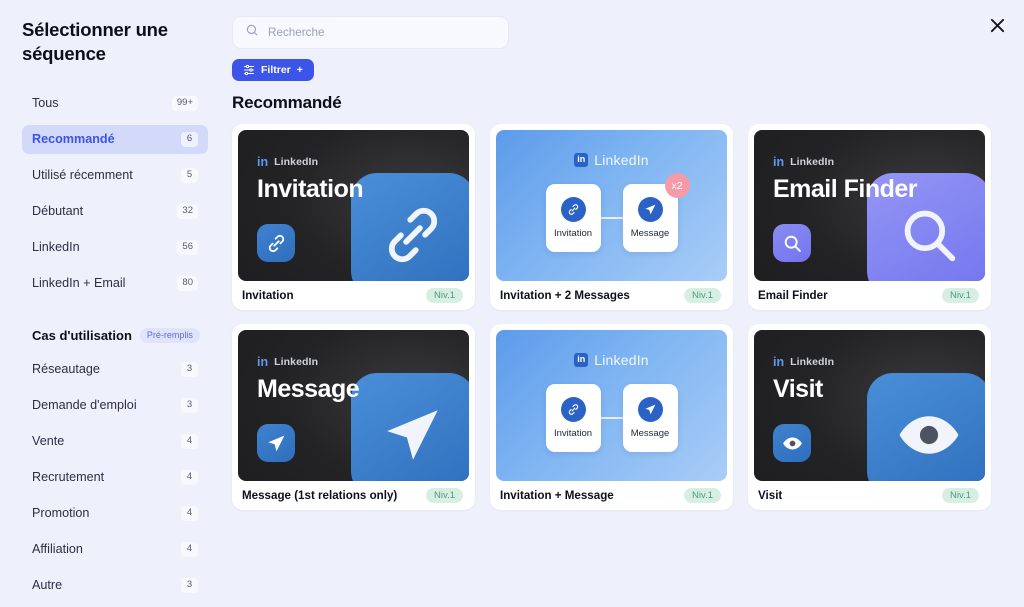 The image size is (1024, 607). I want to click on sequence-card-footer: Visit Niv.1, so click(869, 495).